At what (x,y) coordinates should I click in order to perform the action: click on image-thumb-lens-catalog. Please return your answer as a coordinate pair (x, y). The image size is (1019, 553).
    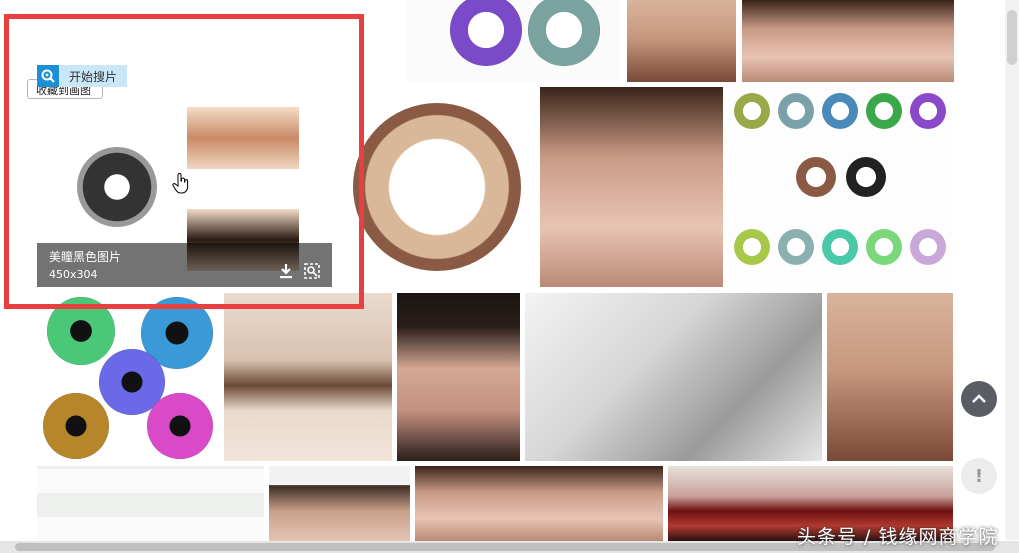
    Looking at the image, I should click on (150, 503).